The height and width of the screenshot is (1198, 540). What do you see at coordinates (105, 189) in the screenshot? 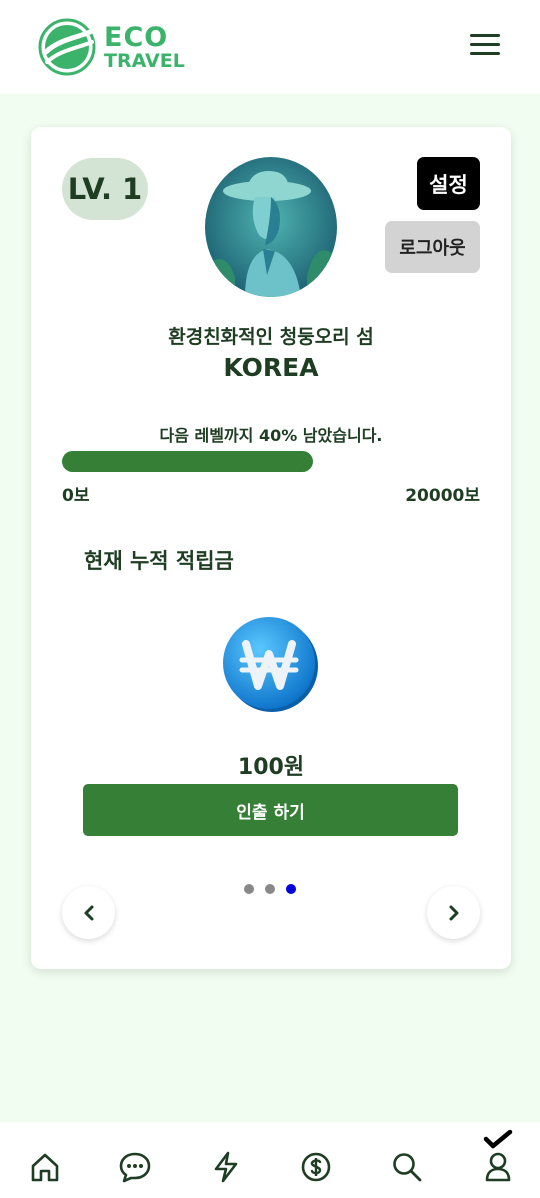
I see `level-badge: LV. 1` at bounding box center [105, 189].